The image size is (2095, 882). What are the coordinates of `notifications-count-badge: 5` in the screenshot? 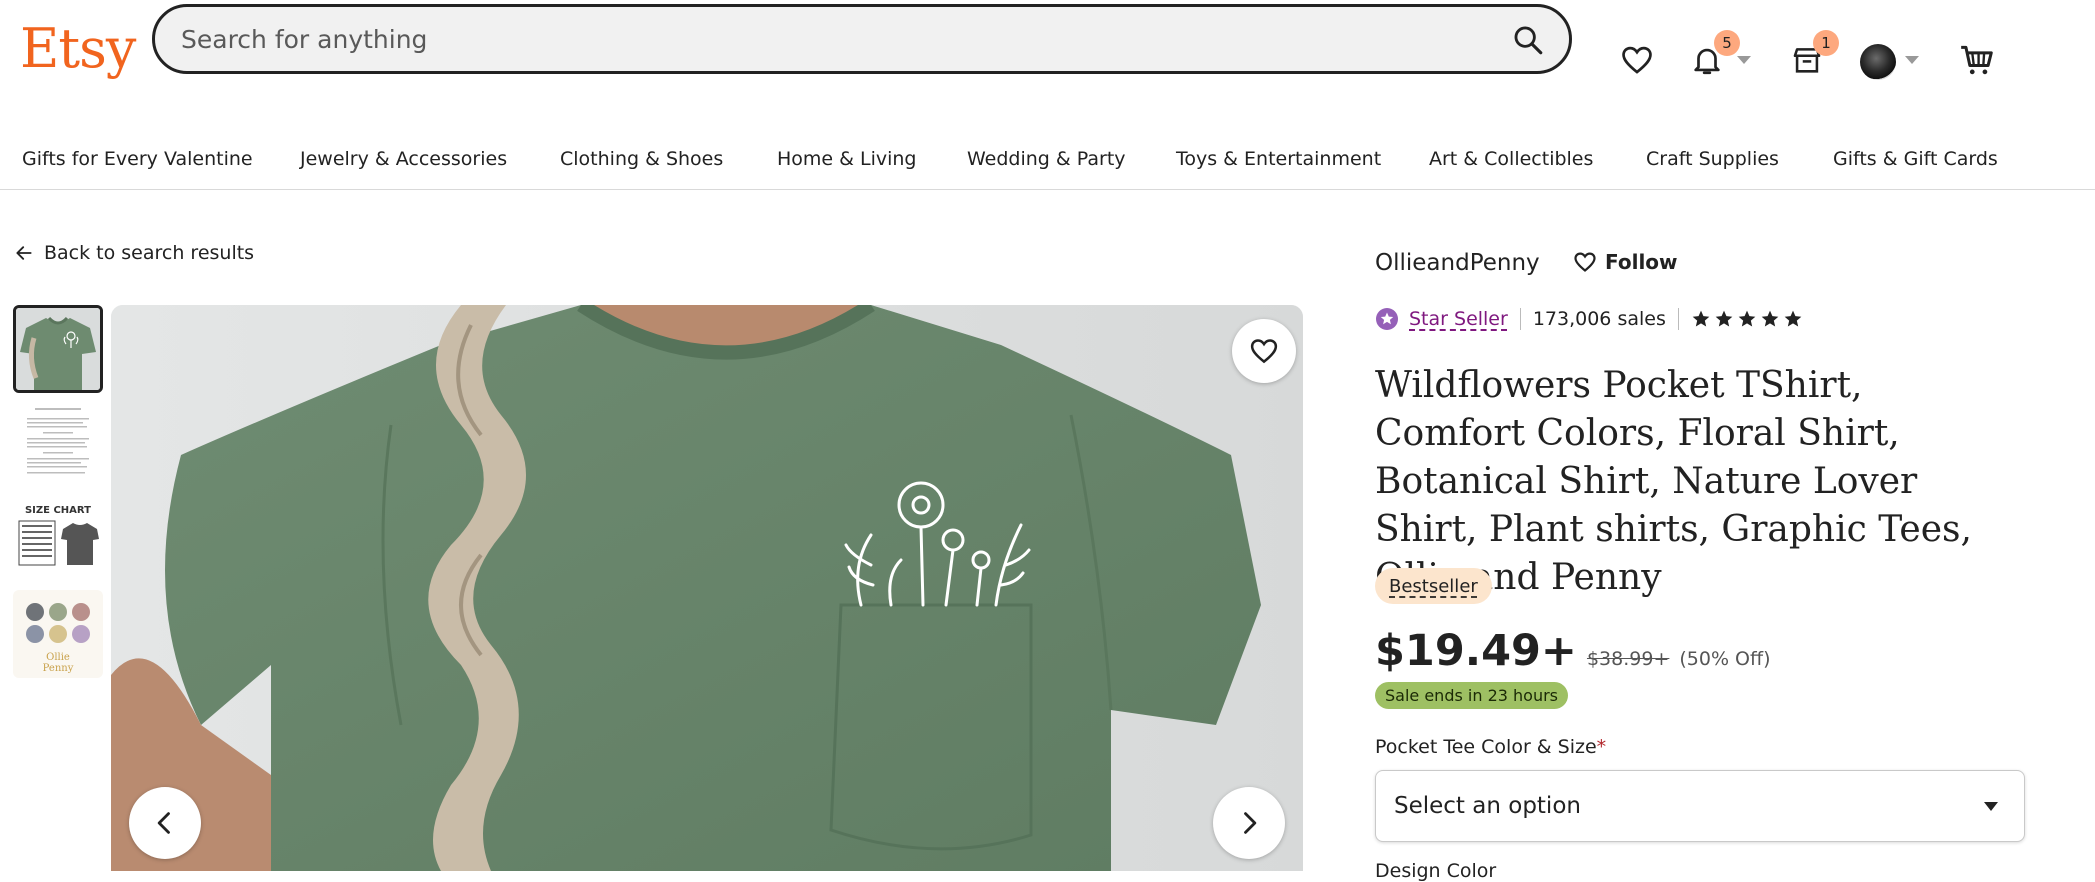 It's located at (1727, 43).